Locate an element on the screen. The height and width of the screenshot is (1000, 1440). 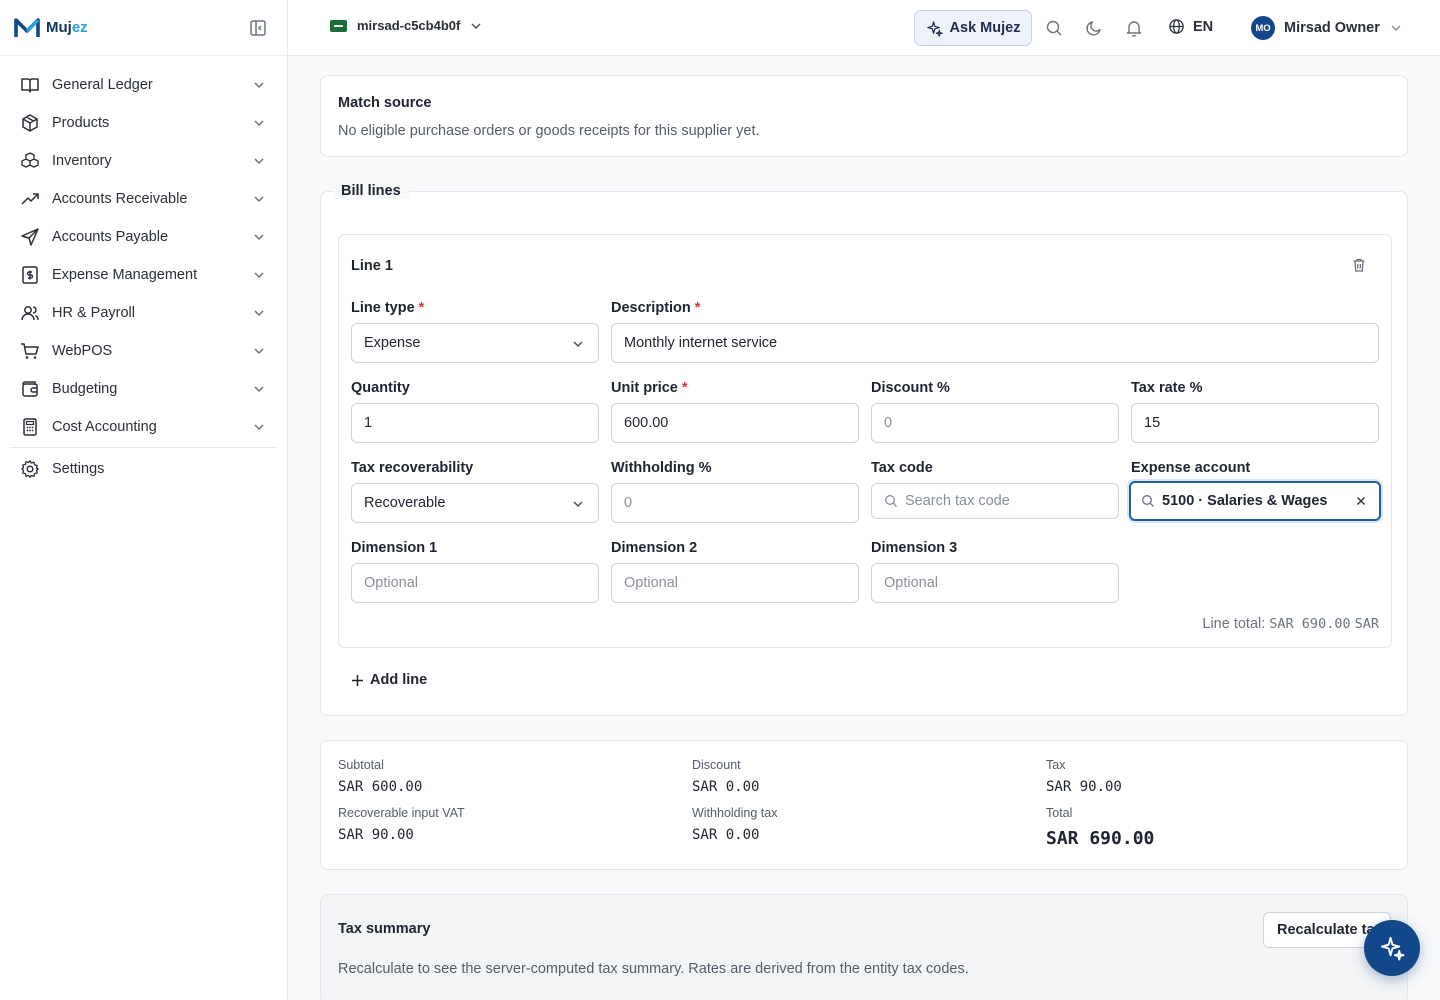
sidebar-item-label: Expense Management is located at coordinates (125, 275).